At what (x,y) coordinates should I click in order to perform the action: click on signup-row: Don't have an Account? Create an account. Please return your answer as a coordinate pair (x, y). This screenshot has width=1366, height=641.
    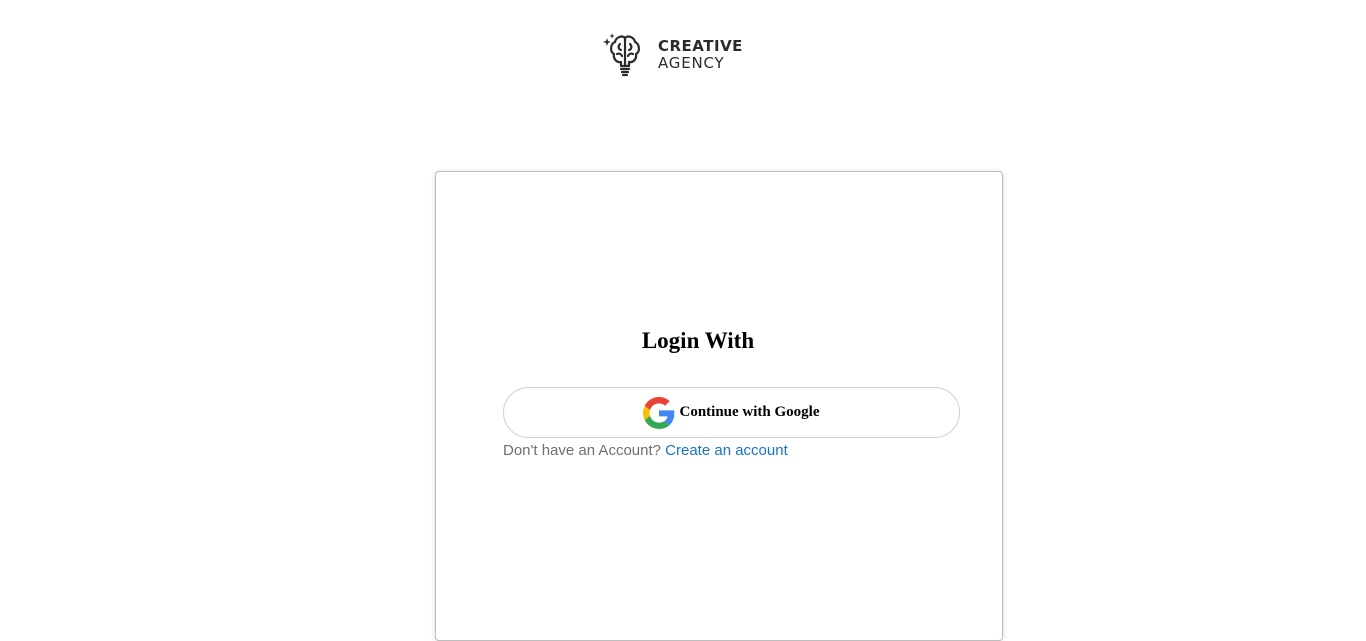
    Looking at the image, I should click on (645, 451).